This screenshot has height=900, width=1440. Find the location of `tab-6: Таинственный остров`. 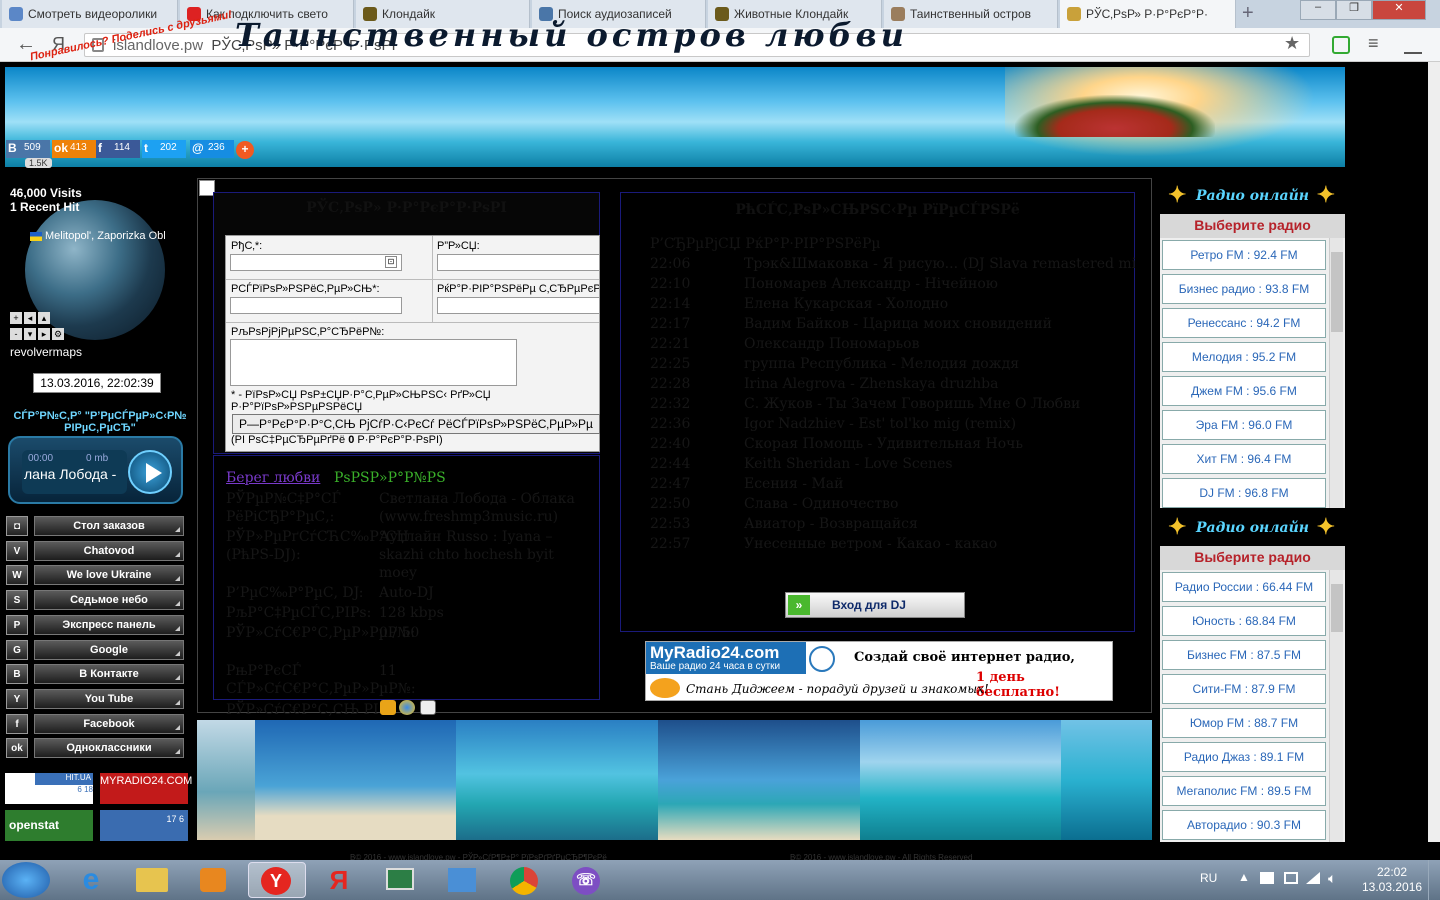

tab-6: Таинственный остров is located at coordinates (971, 14).